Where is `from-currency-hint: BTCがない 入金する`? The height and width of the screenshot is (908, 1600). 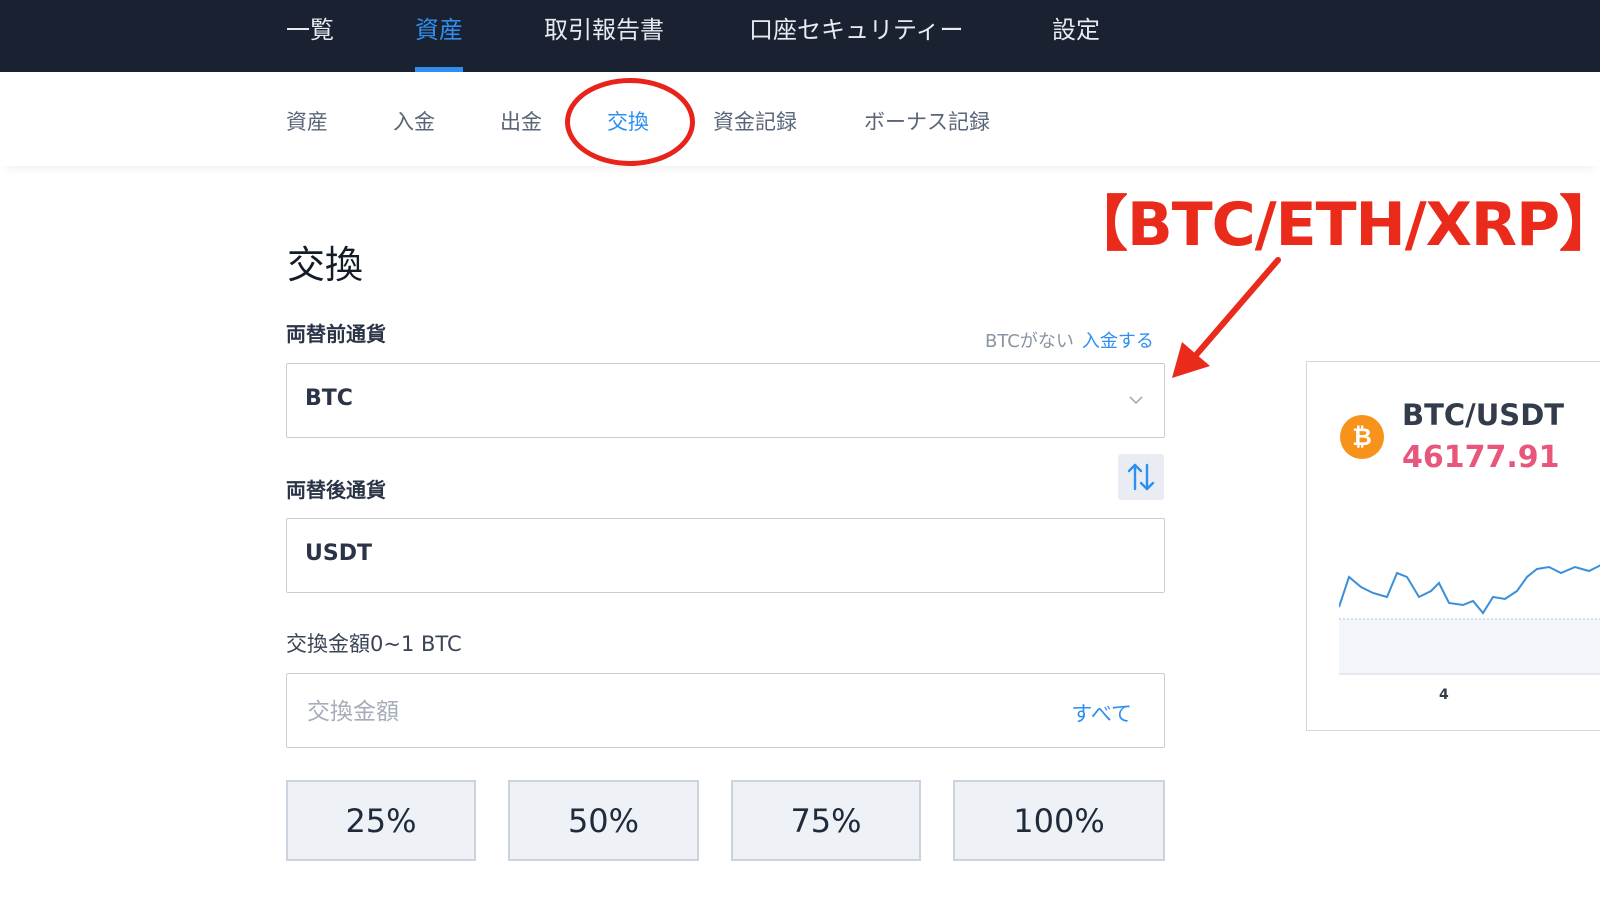 from-currency-hint: BTCがない 入金する is located at coordinates (1069, 340).